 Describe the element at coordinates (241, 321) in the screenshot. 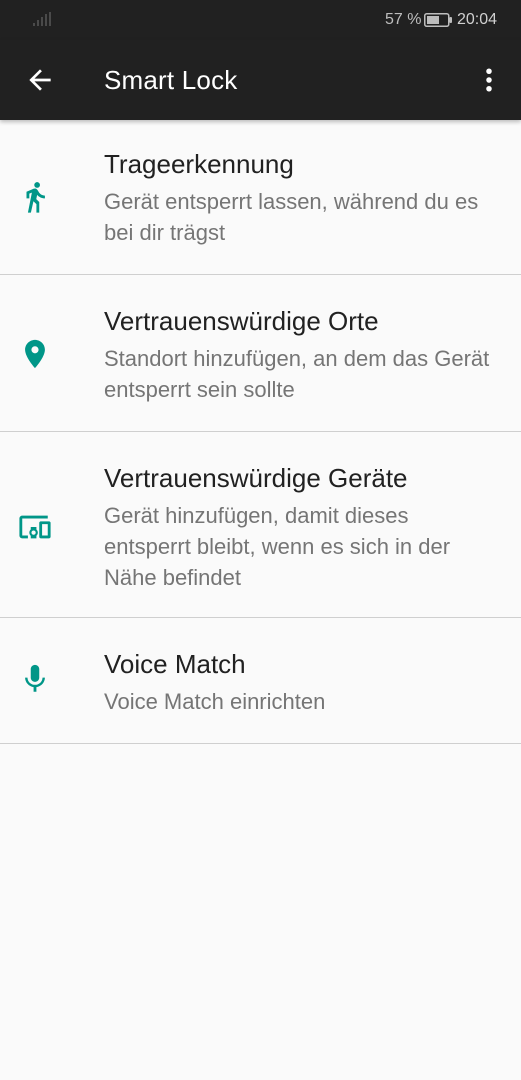

I see `item-title: Vertrauenswürdige Orte` at that location.